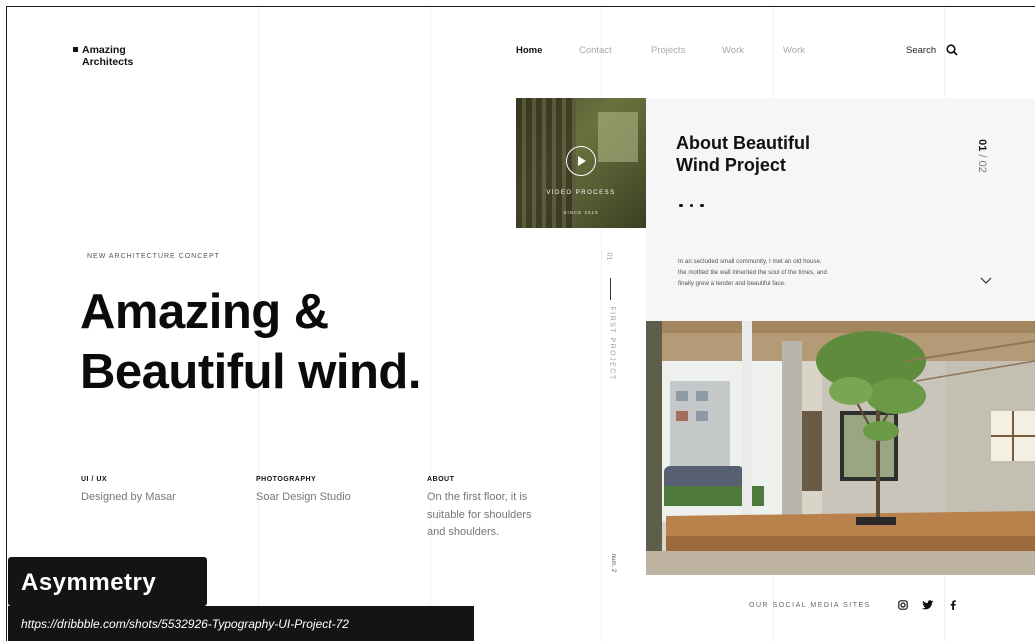 The width and height of the screenshot is (1035, 641). What do you see at coordinates (668, 50) in the screenshot?
I see `nav-projects: Projects` at bounding box center [668, 50].